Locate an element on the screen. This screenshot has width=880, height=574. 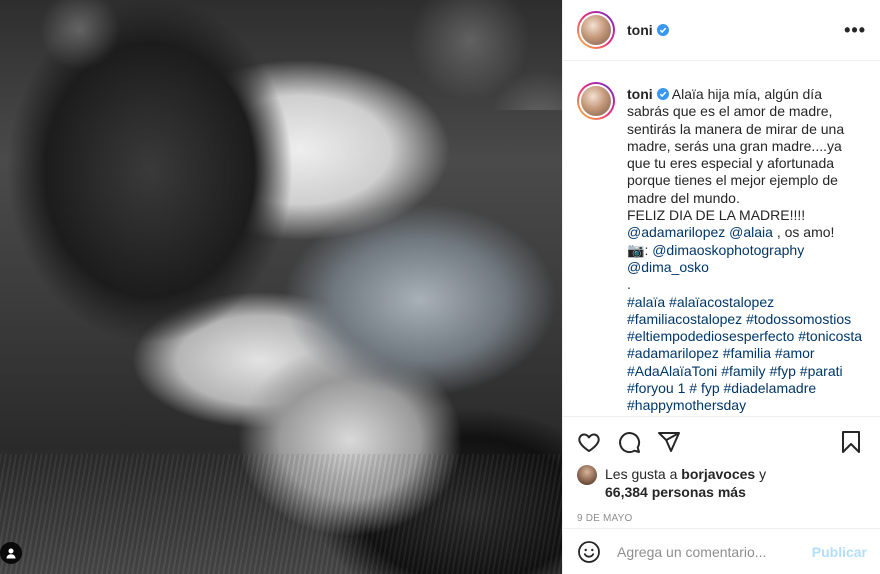
photo-grass is located at coordinates (281, 514).